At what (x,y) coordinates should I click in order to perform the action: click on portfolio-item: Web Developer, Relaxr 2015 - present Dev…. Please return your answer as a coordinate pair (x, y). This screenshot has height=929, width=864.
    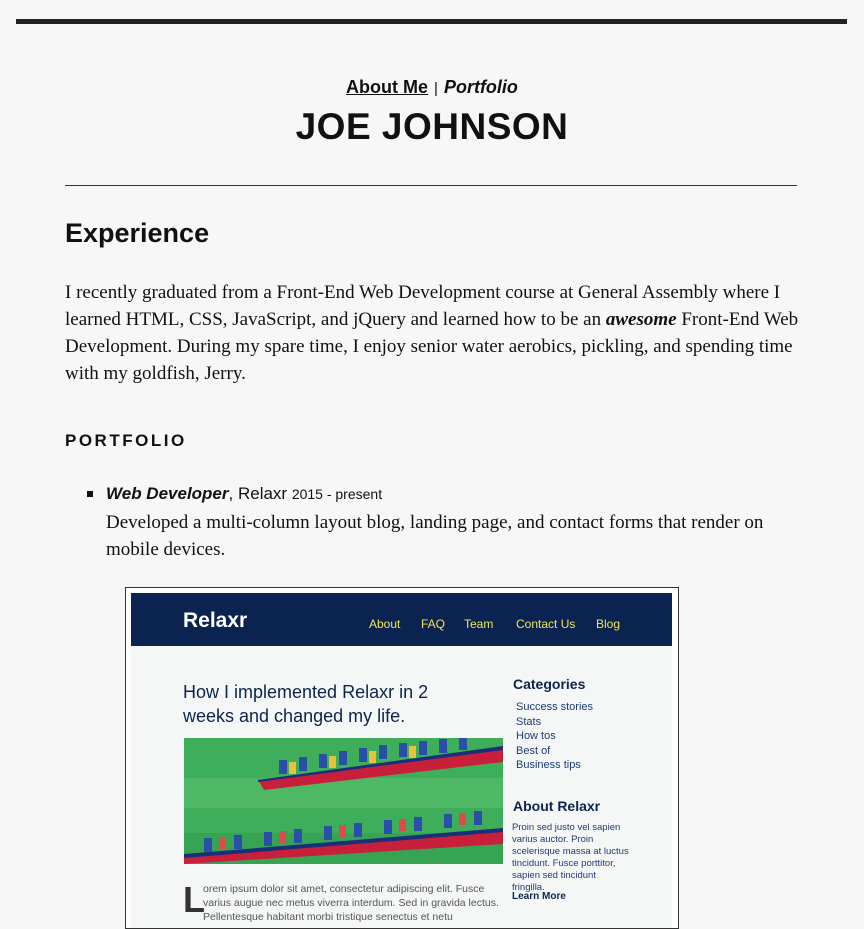
    Looking at the image, I should click on (446, 523).